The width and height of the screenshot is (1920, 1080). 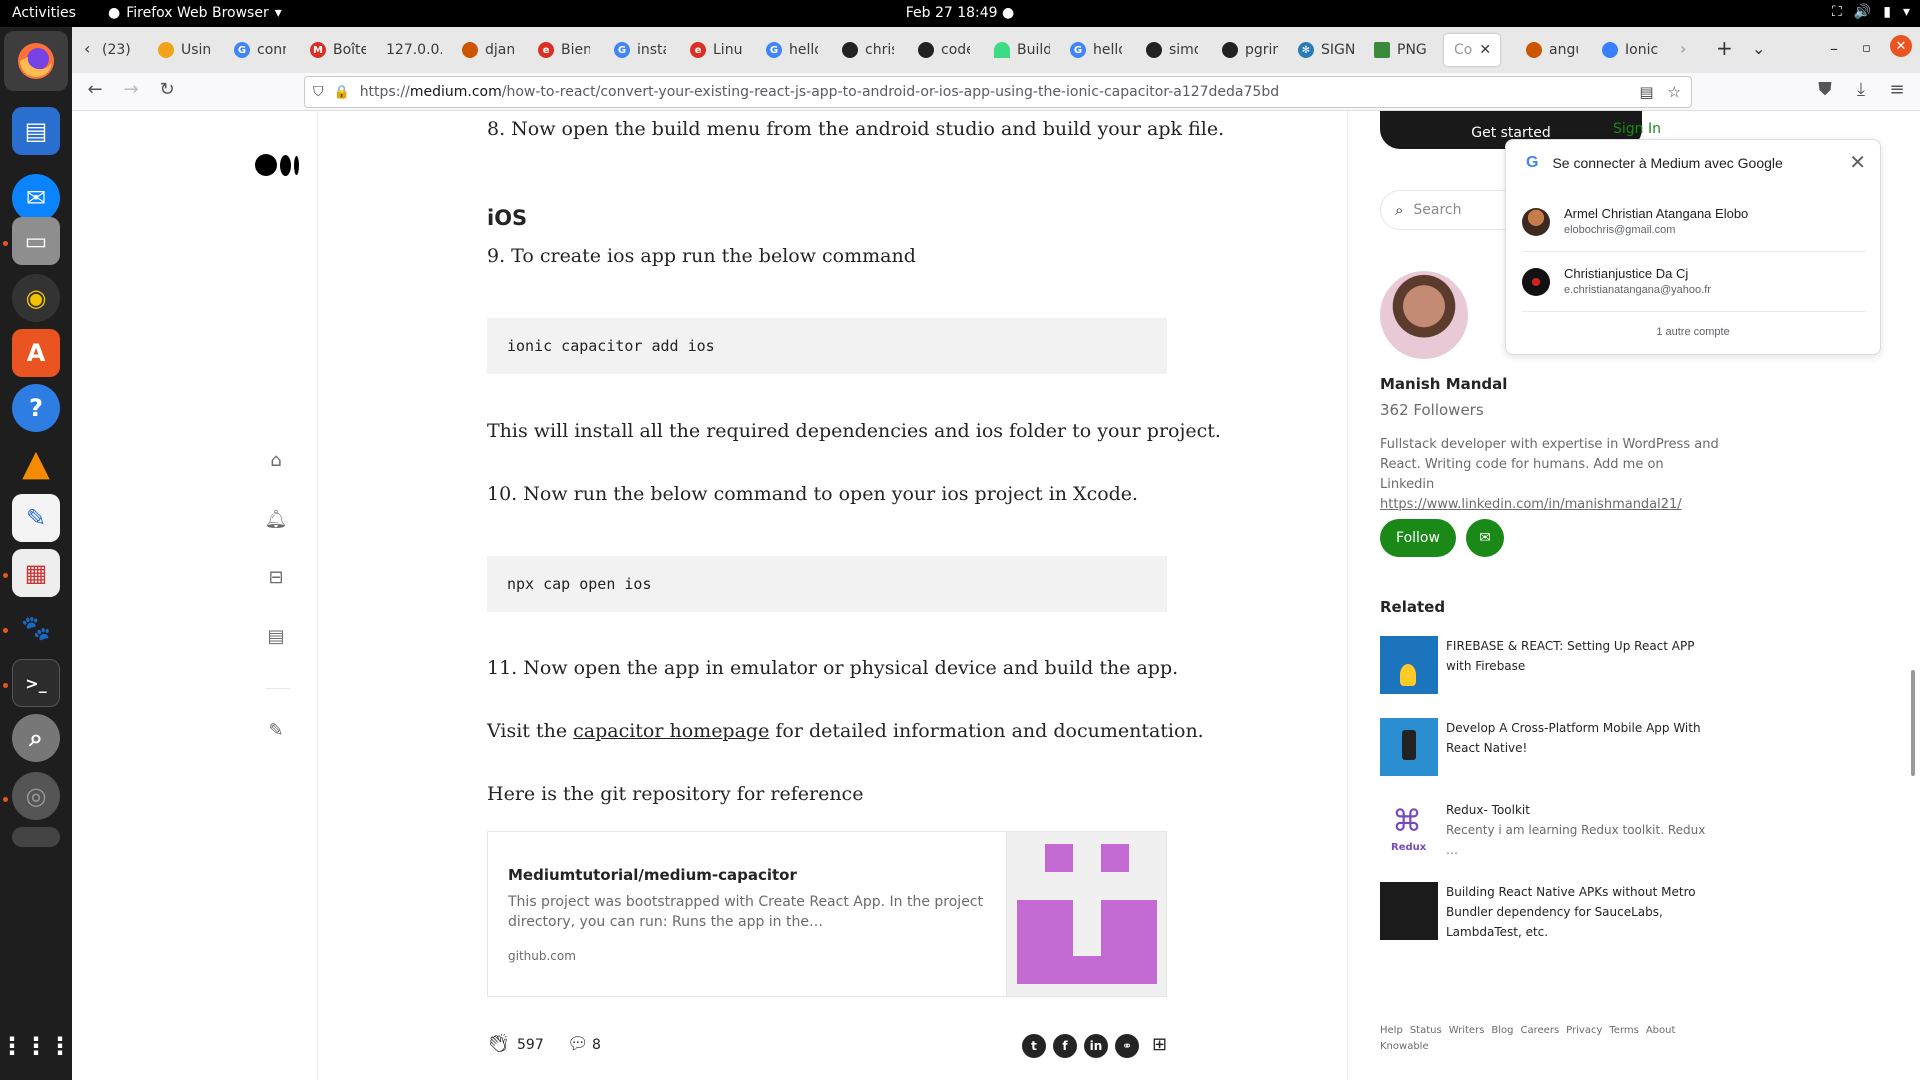 I want to click on clap-icon: 👏︎, so click(x=498, y=1043).